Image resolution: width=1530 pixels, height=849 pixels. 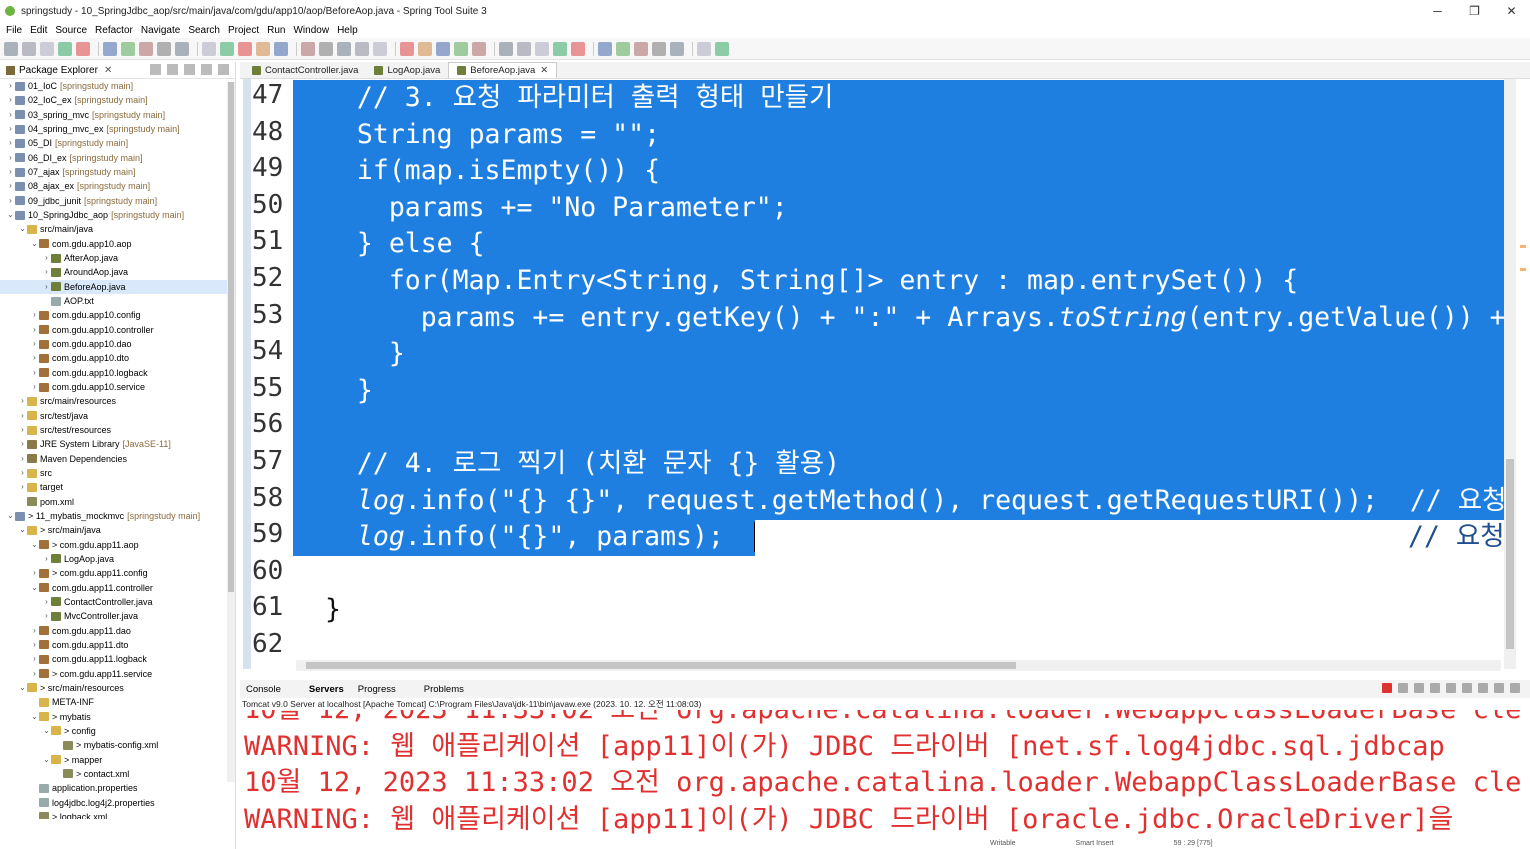 What do you see at coordinates (223, 69) in the screenshot?
I see `maximize-icon` at bounding box center [223, 69].